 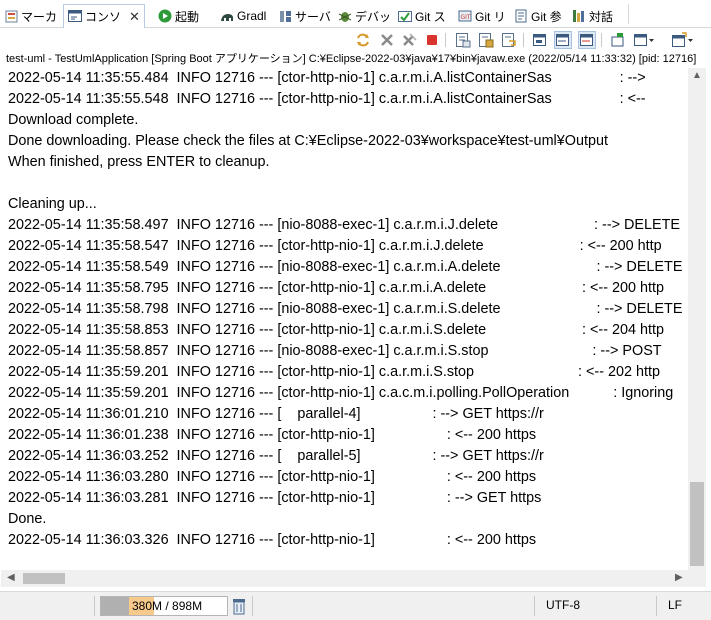 I want to click on tab-label: サーバ, so click(x=313, y=16).